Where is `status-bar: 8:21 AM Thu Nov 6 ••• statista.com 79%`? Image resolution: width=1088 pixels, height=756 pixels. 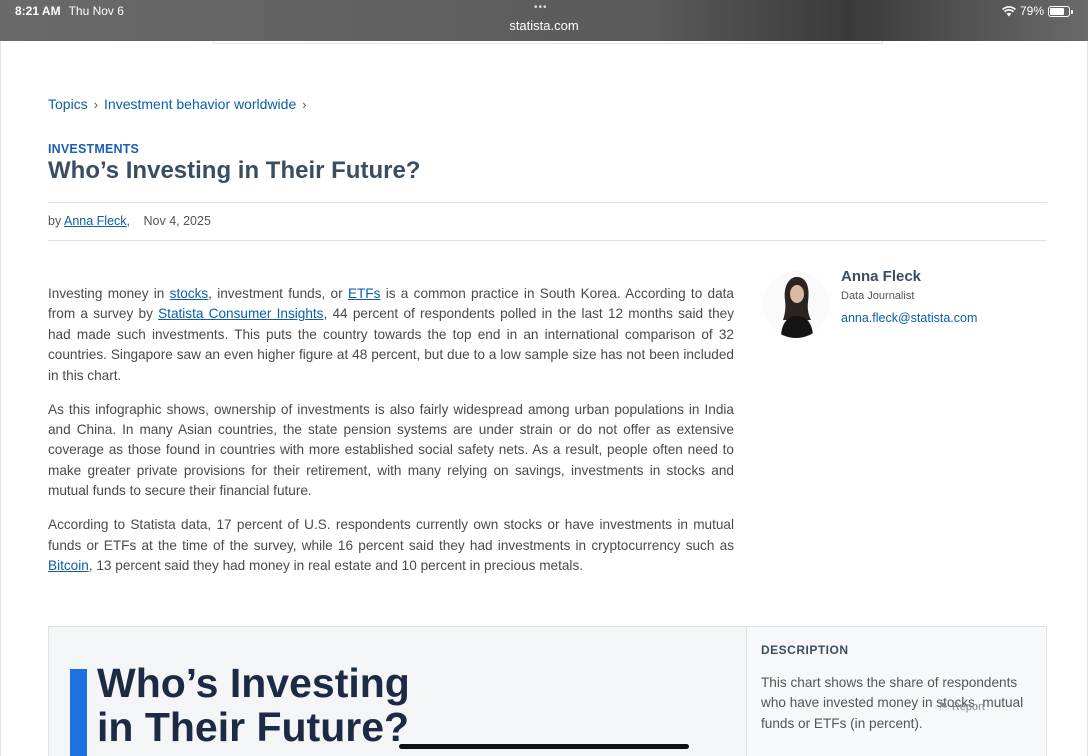 status-bar: 8:21 AM Thu Nov 6 ••• statista.com 79% is located at coordinates (544, 20).